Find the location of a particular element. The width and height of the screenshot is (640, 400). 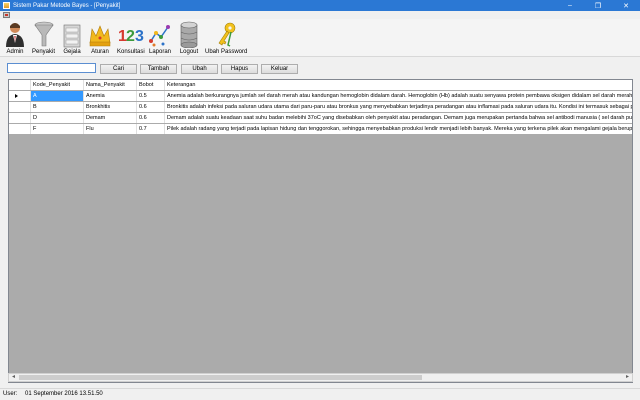

admin-user-icon is located at coordinates (15, 35).